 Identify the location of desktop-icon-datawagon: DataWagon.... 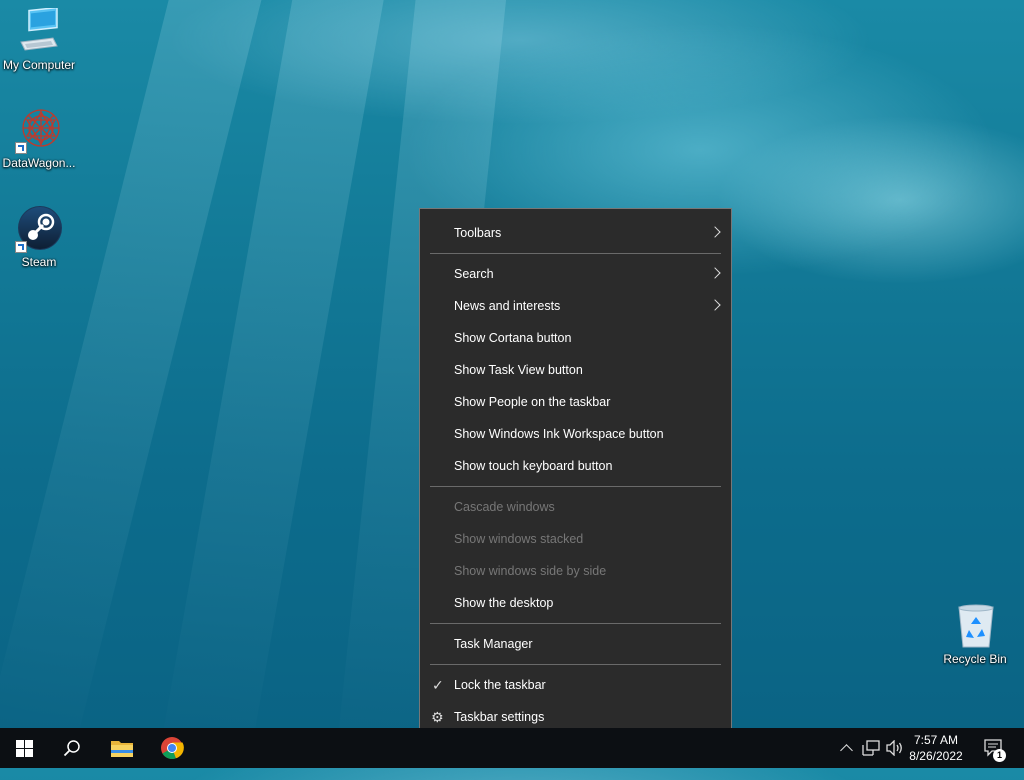
(39, 138).